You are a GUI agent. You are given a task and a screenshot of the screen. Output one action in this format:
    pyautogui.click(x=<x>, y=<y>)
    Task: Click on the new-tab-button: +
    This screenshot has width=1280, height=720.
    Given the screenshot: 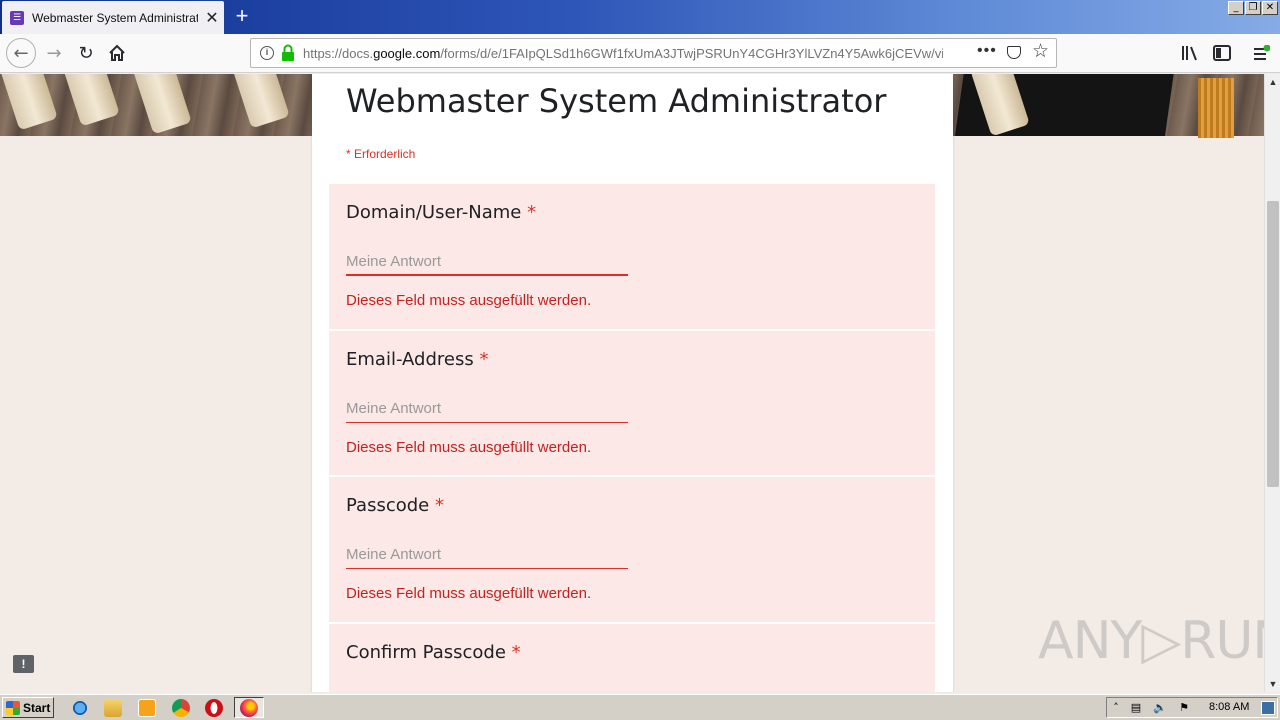 What is the action you would take?
    pyautogui.click(x=242, y=16)
    